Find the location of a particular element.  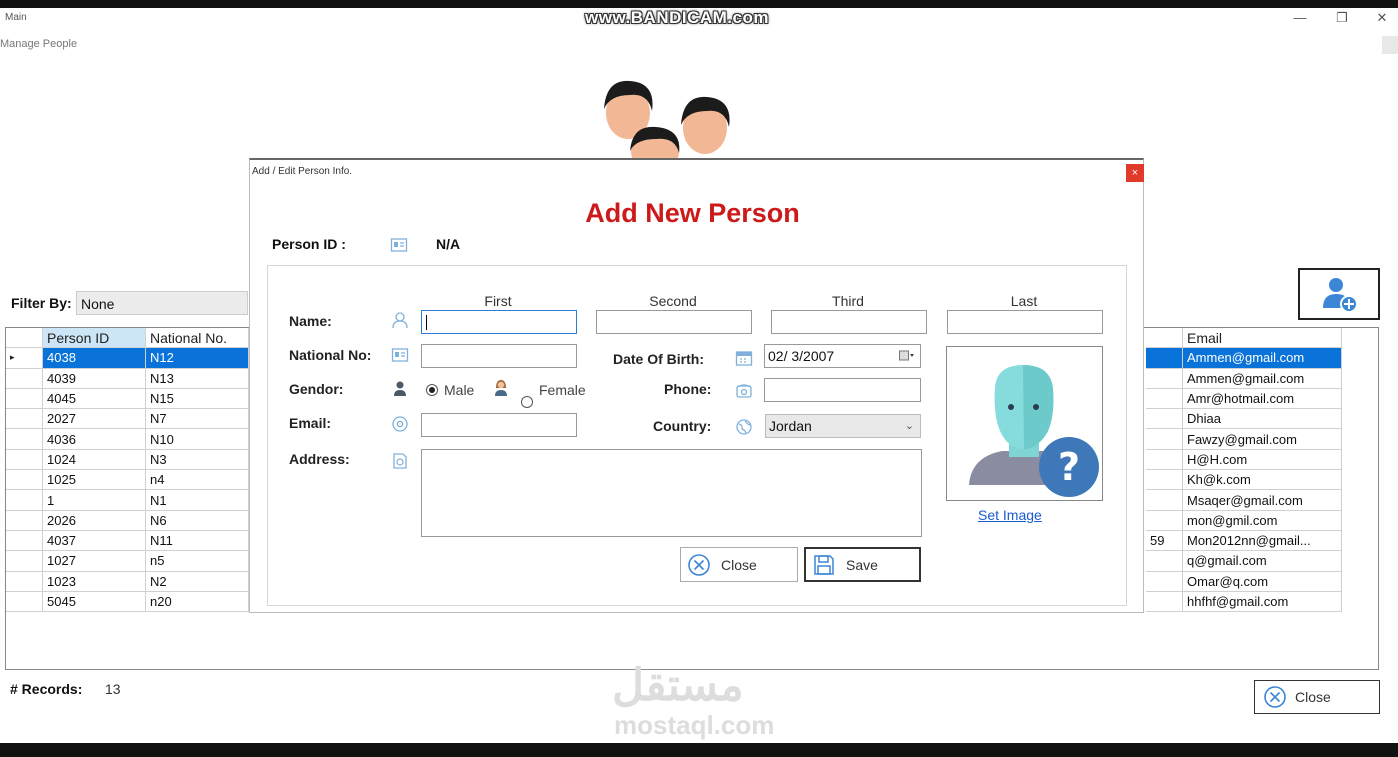

table-cell: 1027 is located at coordinates (94, 561).